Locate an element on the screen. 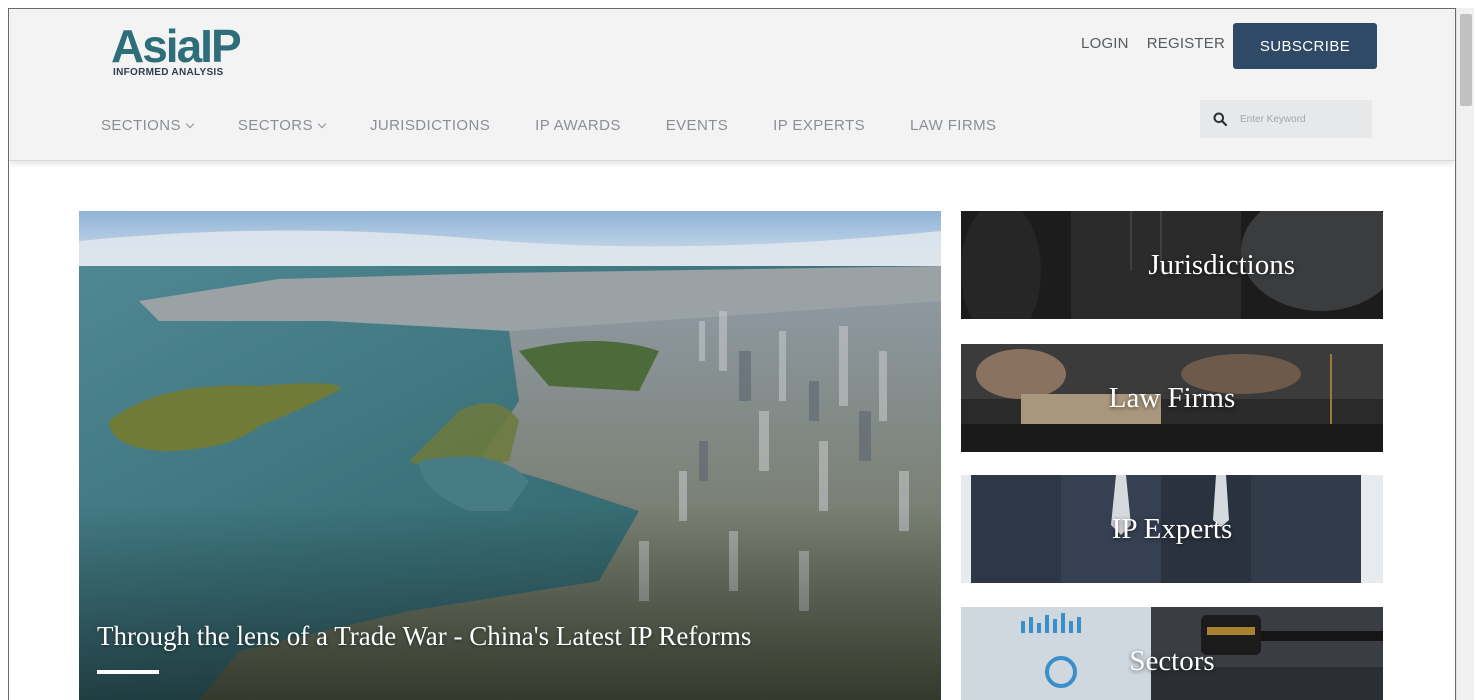 This screenshot has height=700, width=1476. tile-label: Law Firms is located at coordinates (1172, 397).